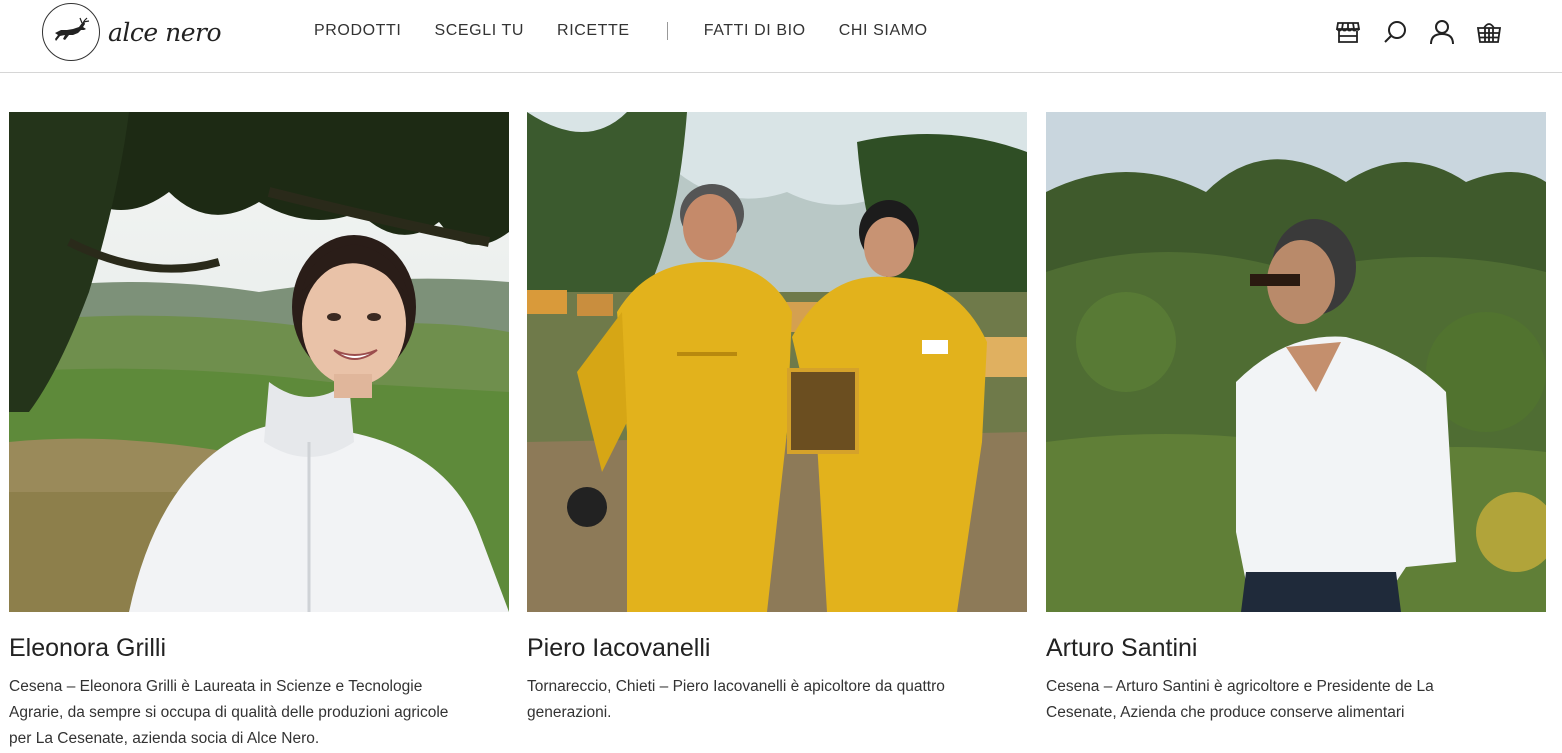  I want to click on reindeer-logo-icon, so click(71, 32).